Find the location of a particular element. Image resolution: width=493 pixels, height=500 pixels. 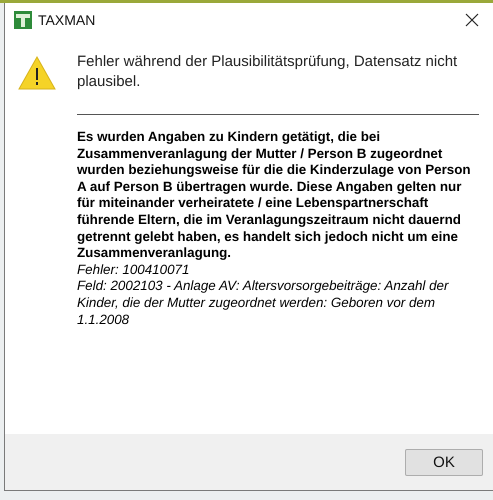

window-title: TAXMAN is located at coordinates (67, 20).